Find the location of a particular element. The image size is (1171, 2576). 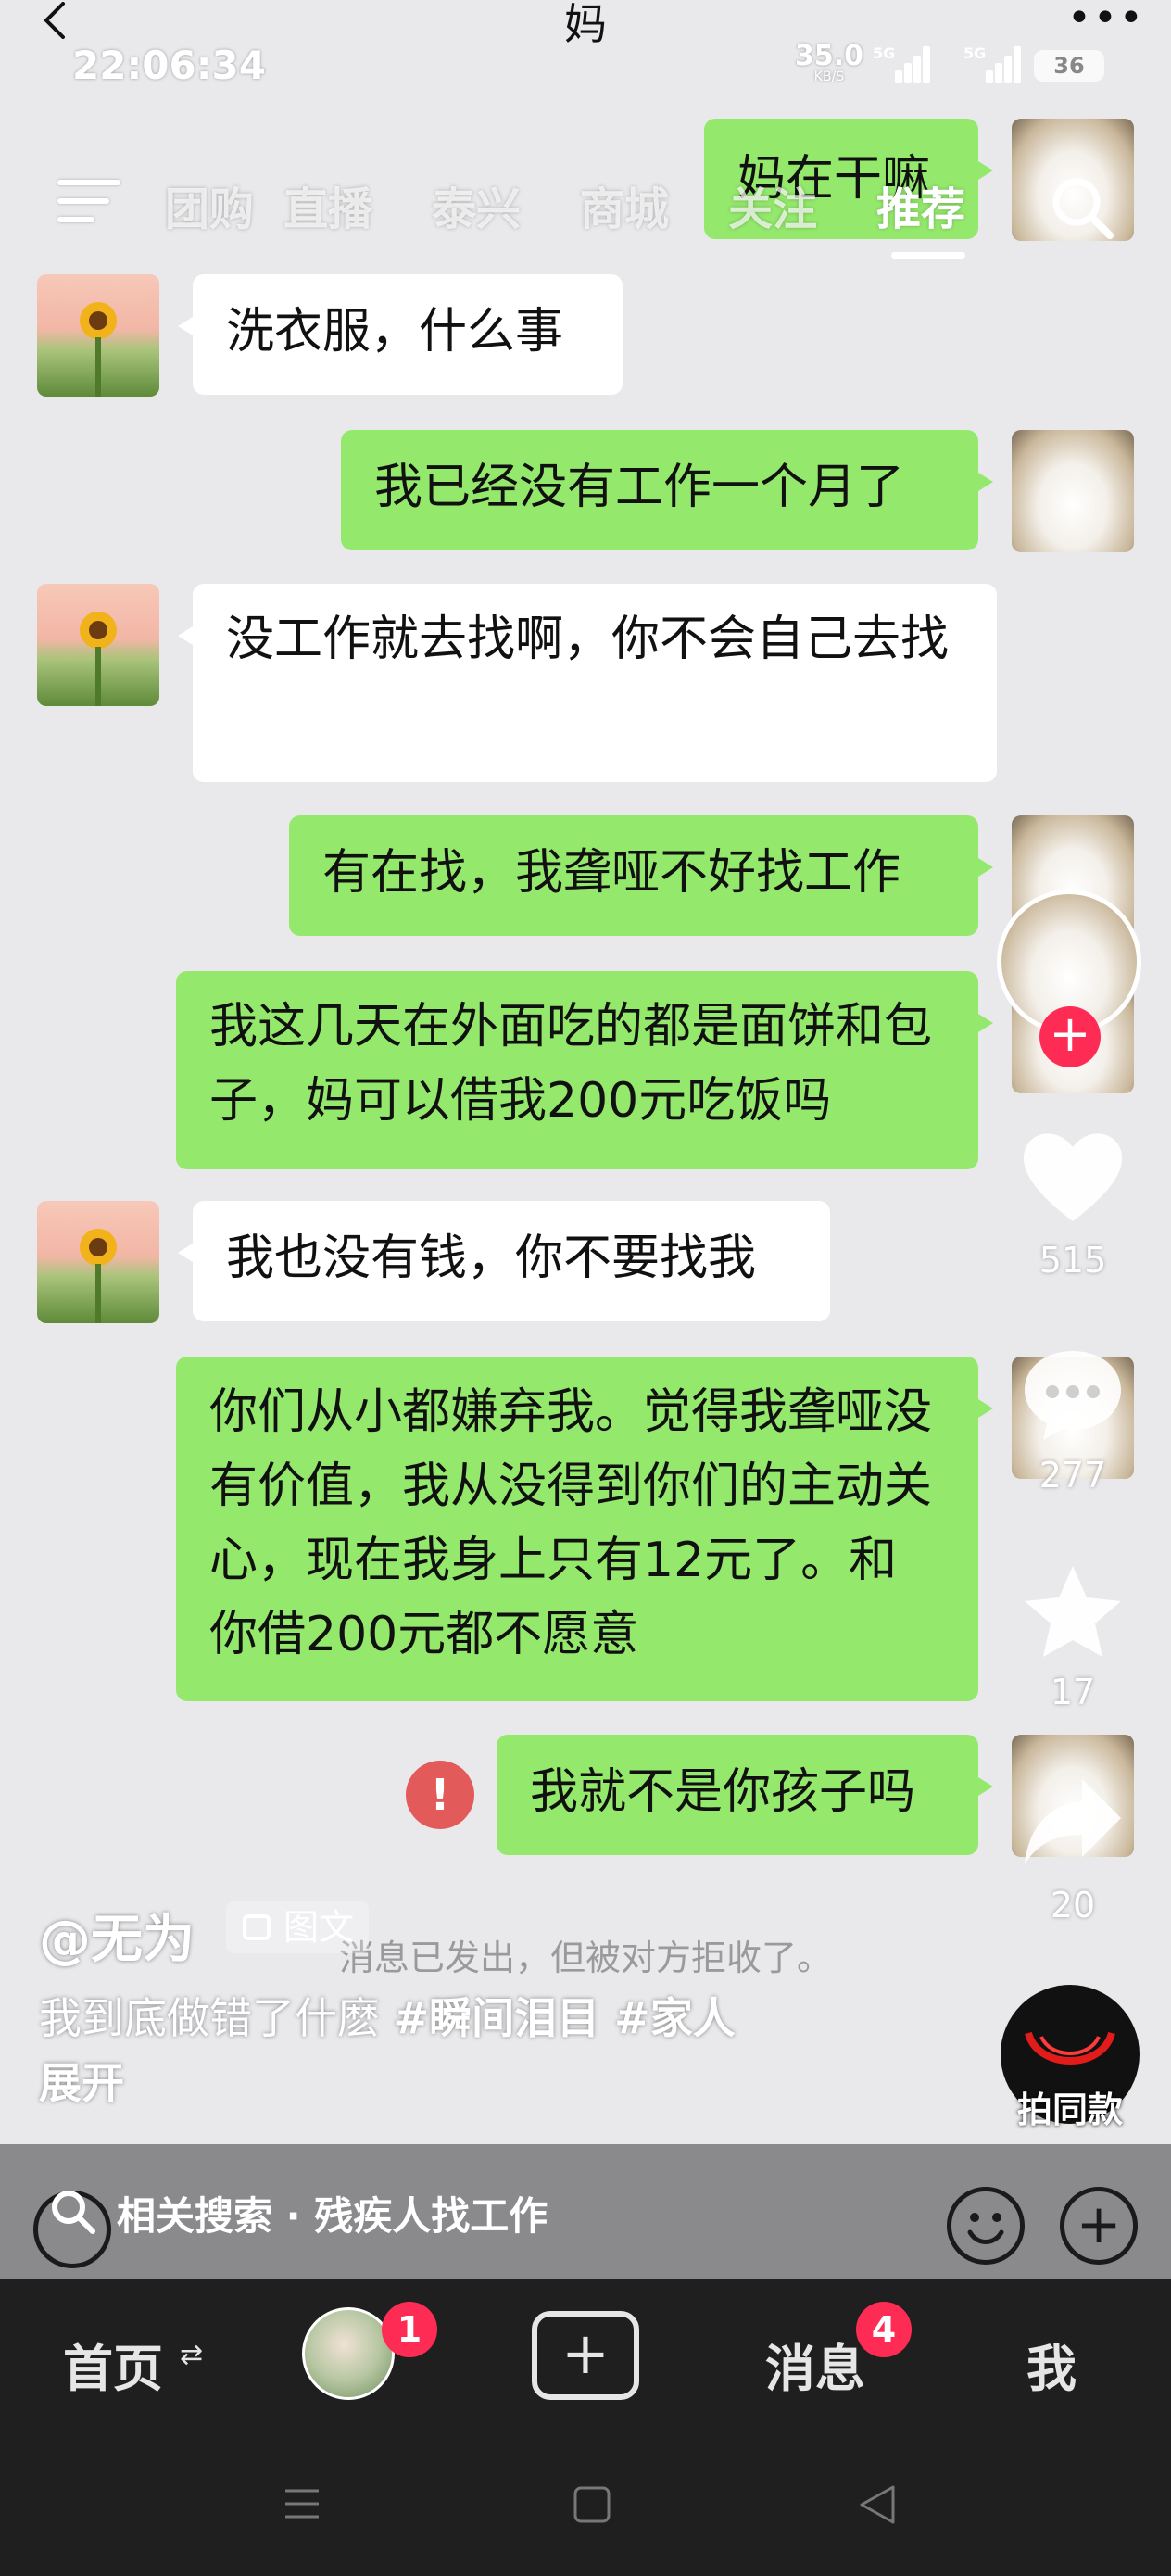

like-count: 515 is located at coordinates (1073, 1260).